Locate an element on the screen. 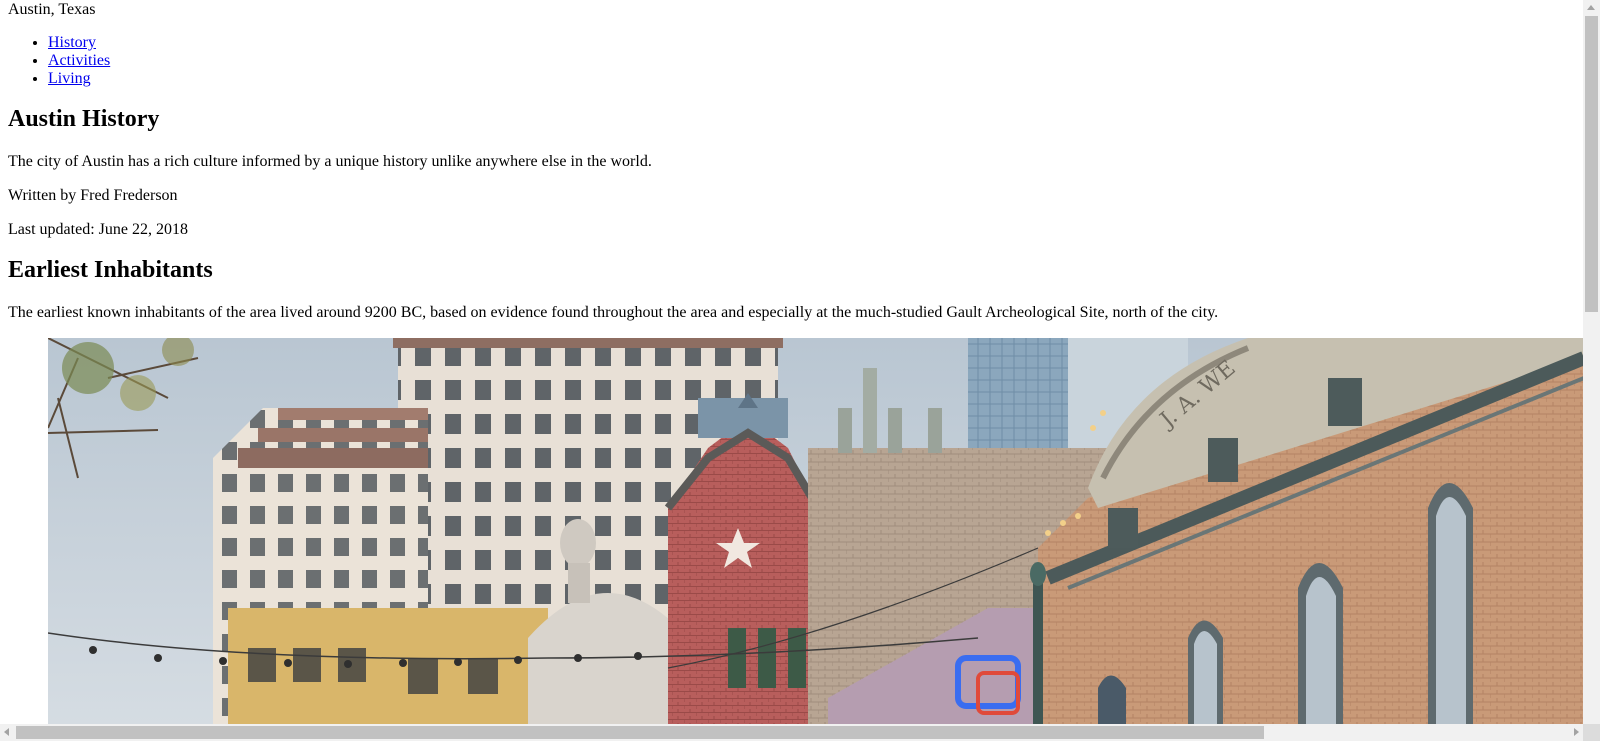 The width and height of the screenshot is (1600, 741). section-heading: Earliest Inhabitants is located at coordinates (110, 270).